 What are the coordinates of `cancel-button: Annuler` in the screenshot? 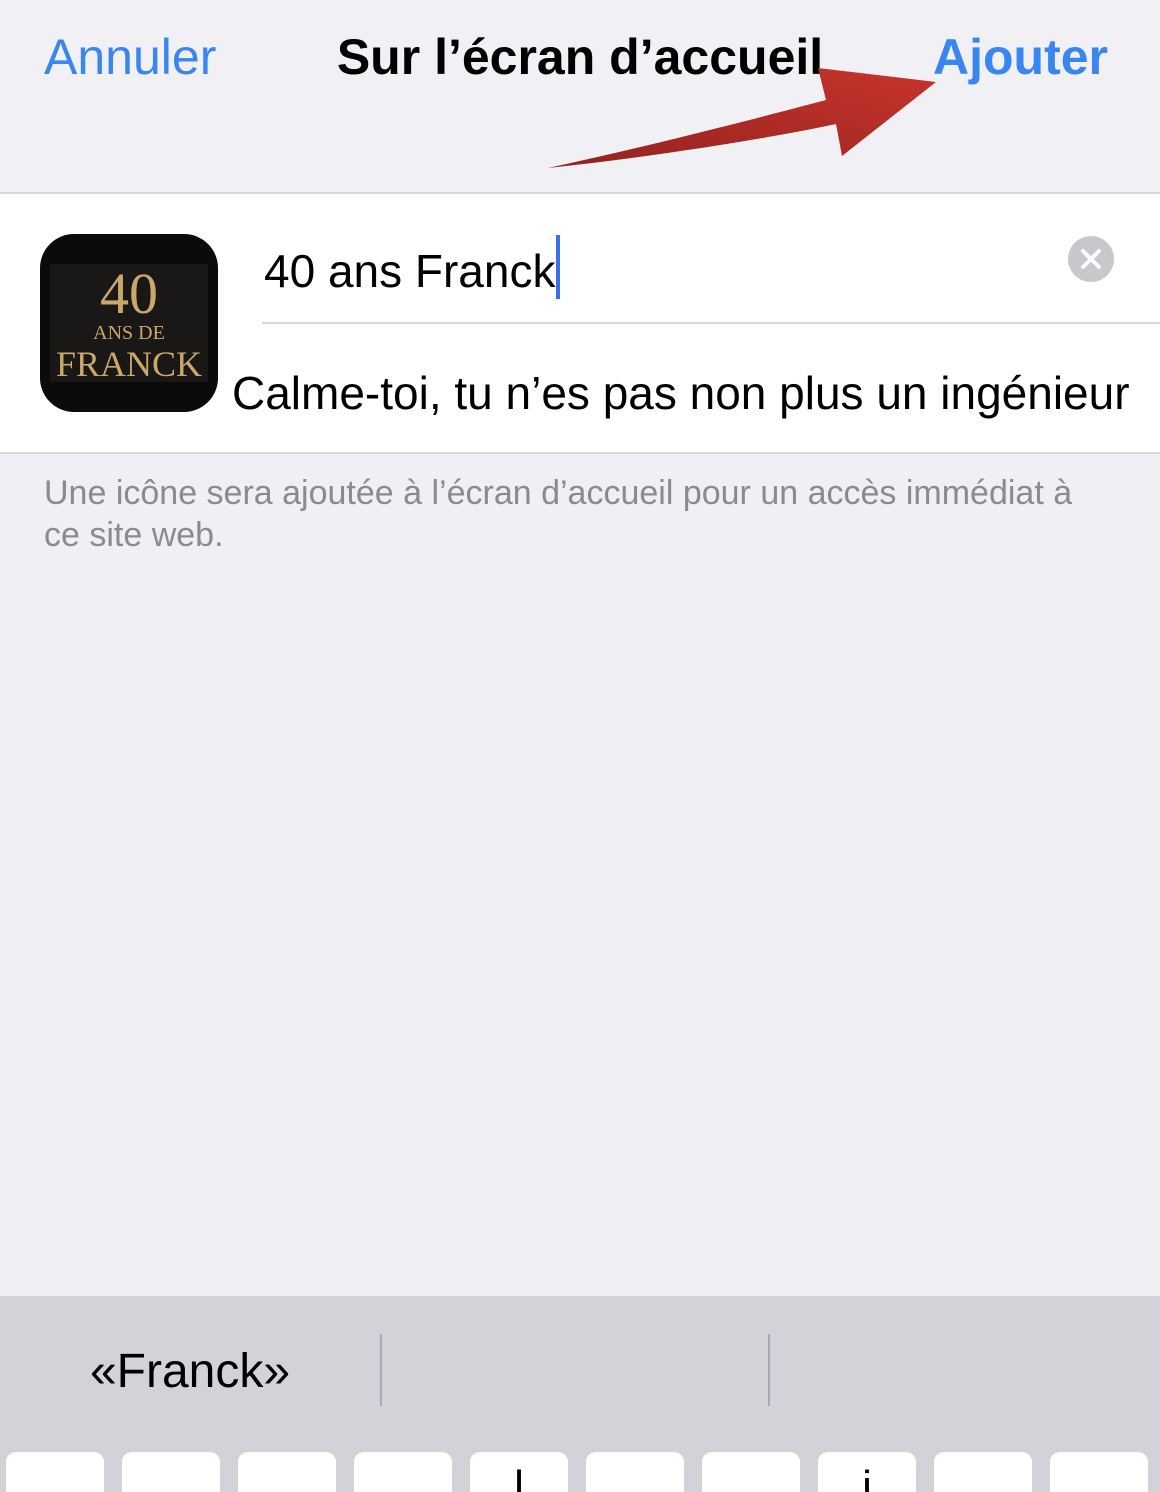 It's located at (130, 57).